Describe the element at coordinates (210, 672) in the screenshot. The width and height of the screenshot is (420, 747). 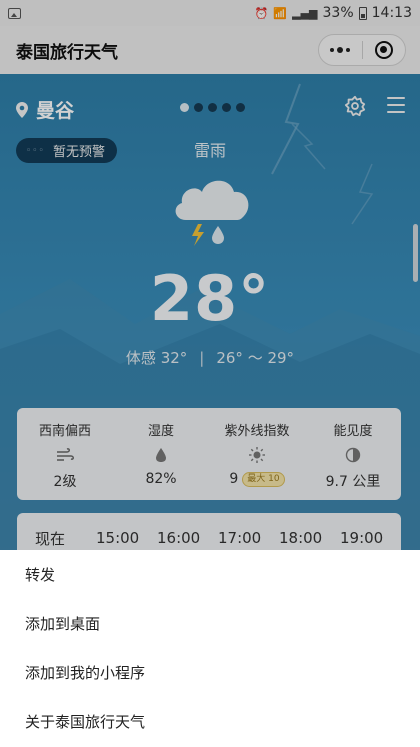
I see `action-add-to-my-mini-programs: 添加到我的小程序` at that location.